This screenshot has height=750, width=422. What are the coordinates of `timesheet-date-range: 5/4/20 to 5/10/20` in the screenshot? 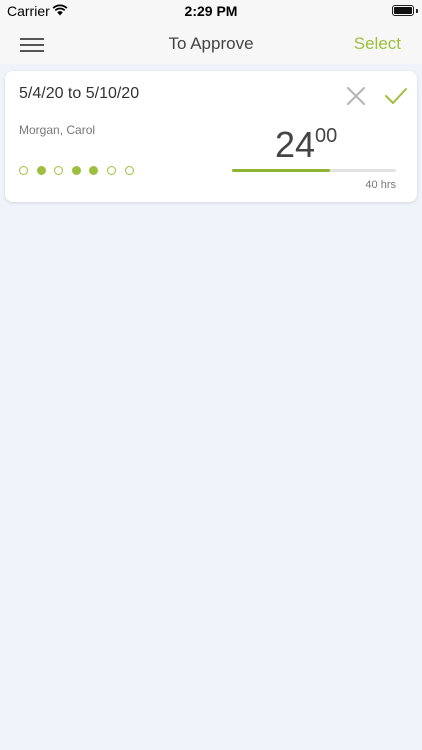 It's located at (79, 93).